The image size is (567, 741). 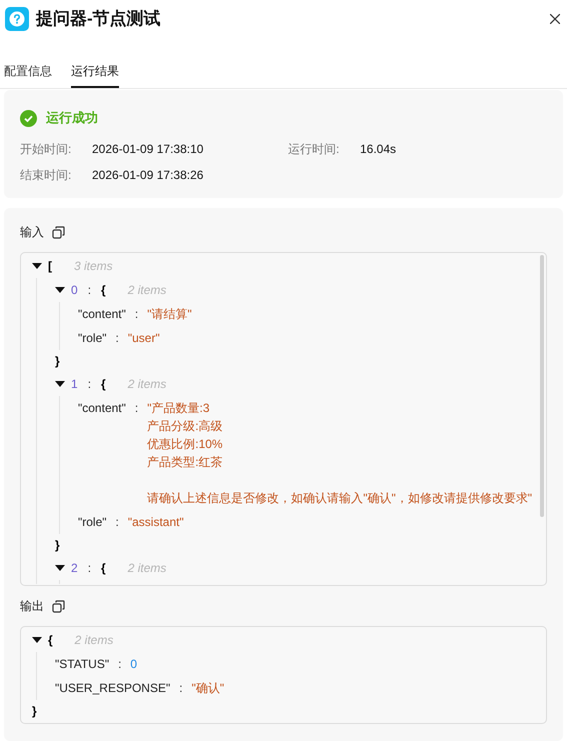 What do you see at coordinates (46, 149) in the screenshot?
I see `field-label: 开始时间:` at bounding box center [46, 149].